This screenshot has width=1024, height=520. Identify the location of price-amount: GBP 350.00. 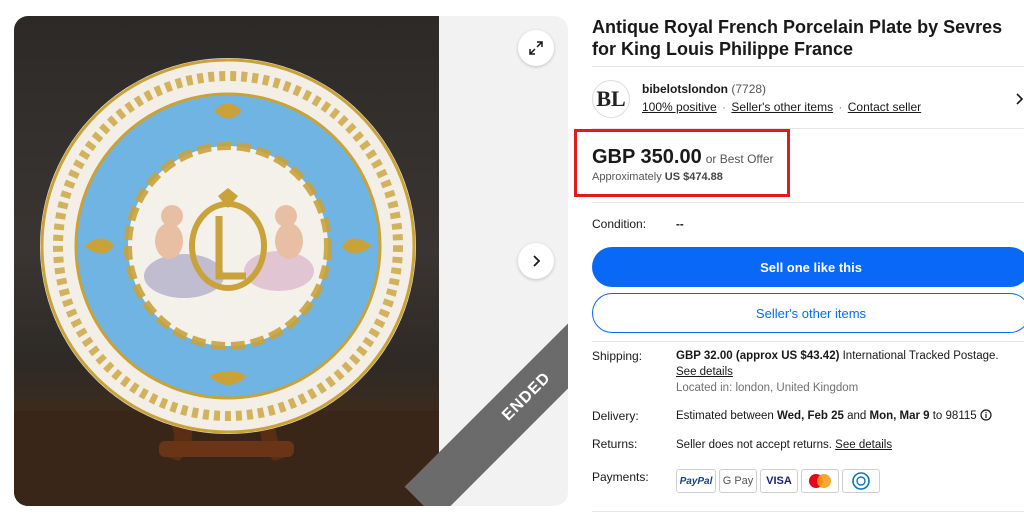
(647, 157).